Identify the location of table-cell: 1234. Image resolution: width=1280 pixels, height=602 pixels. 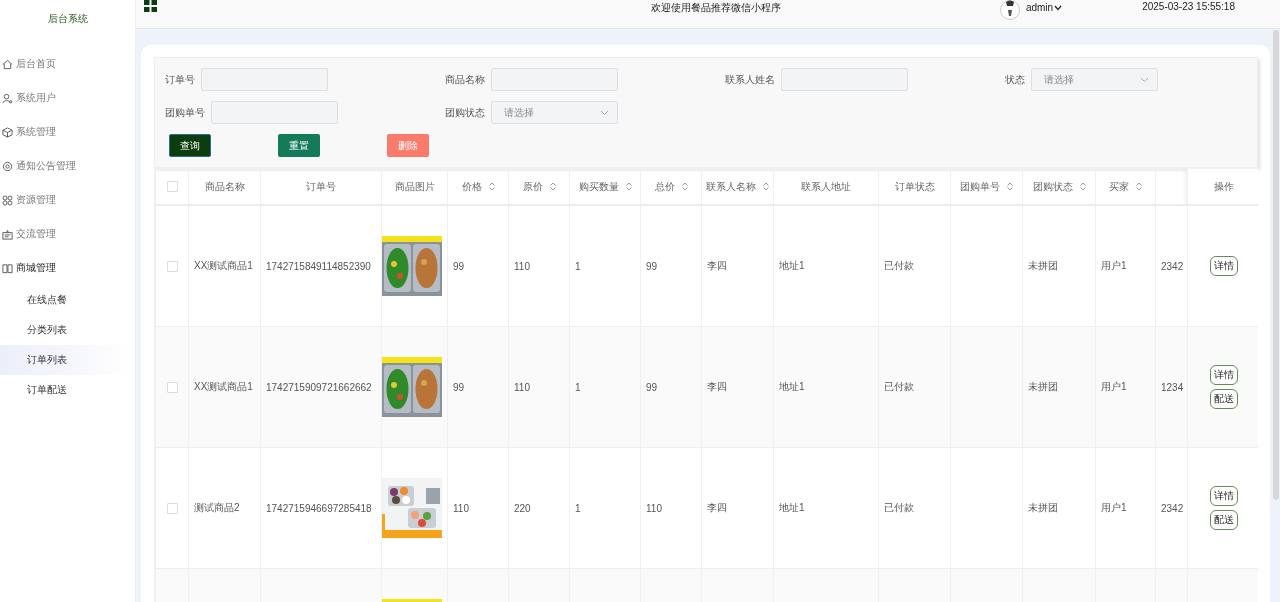
(1172, 387).